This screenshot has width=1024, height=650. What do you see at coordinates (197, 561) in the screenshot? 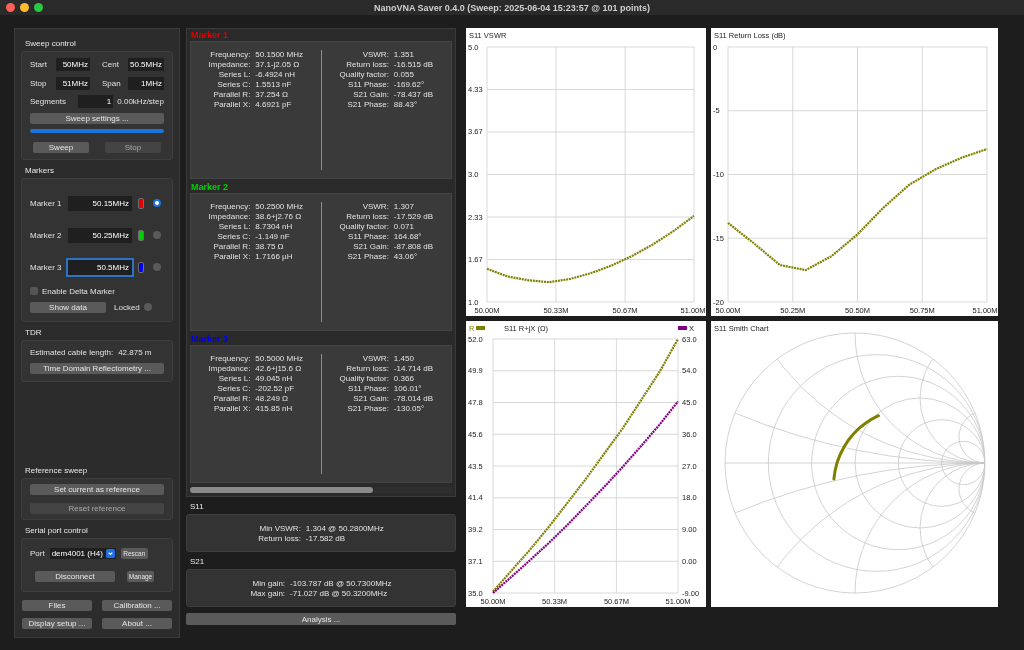
I see `section-title: S21` at bounding box center [197, 561].